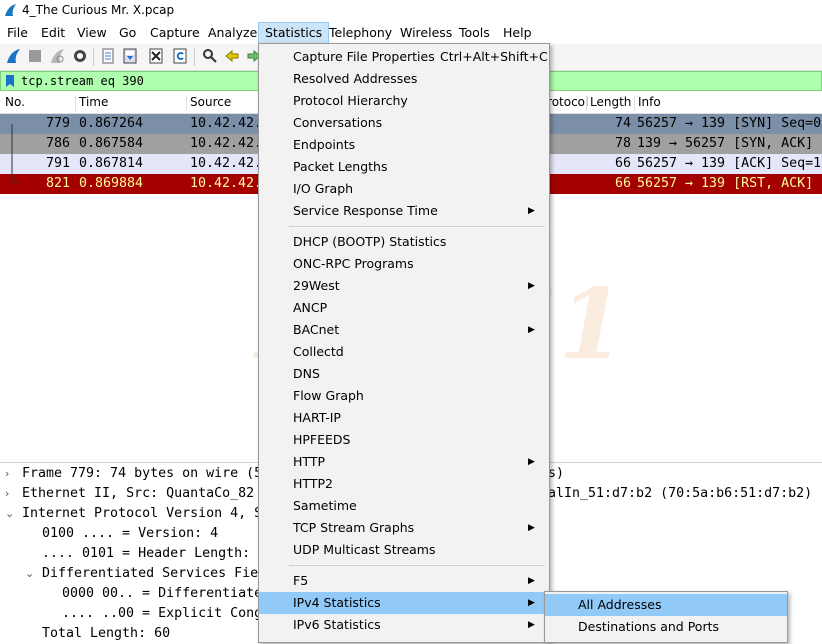 This screenshot has width=822, height=644. What do you see at coordinates (404, 145) in the screenshot?
I see `menu-item-endpoints: Endpoints` at bounding box center [404, 145].